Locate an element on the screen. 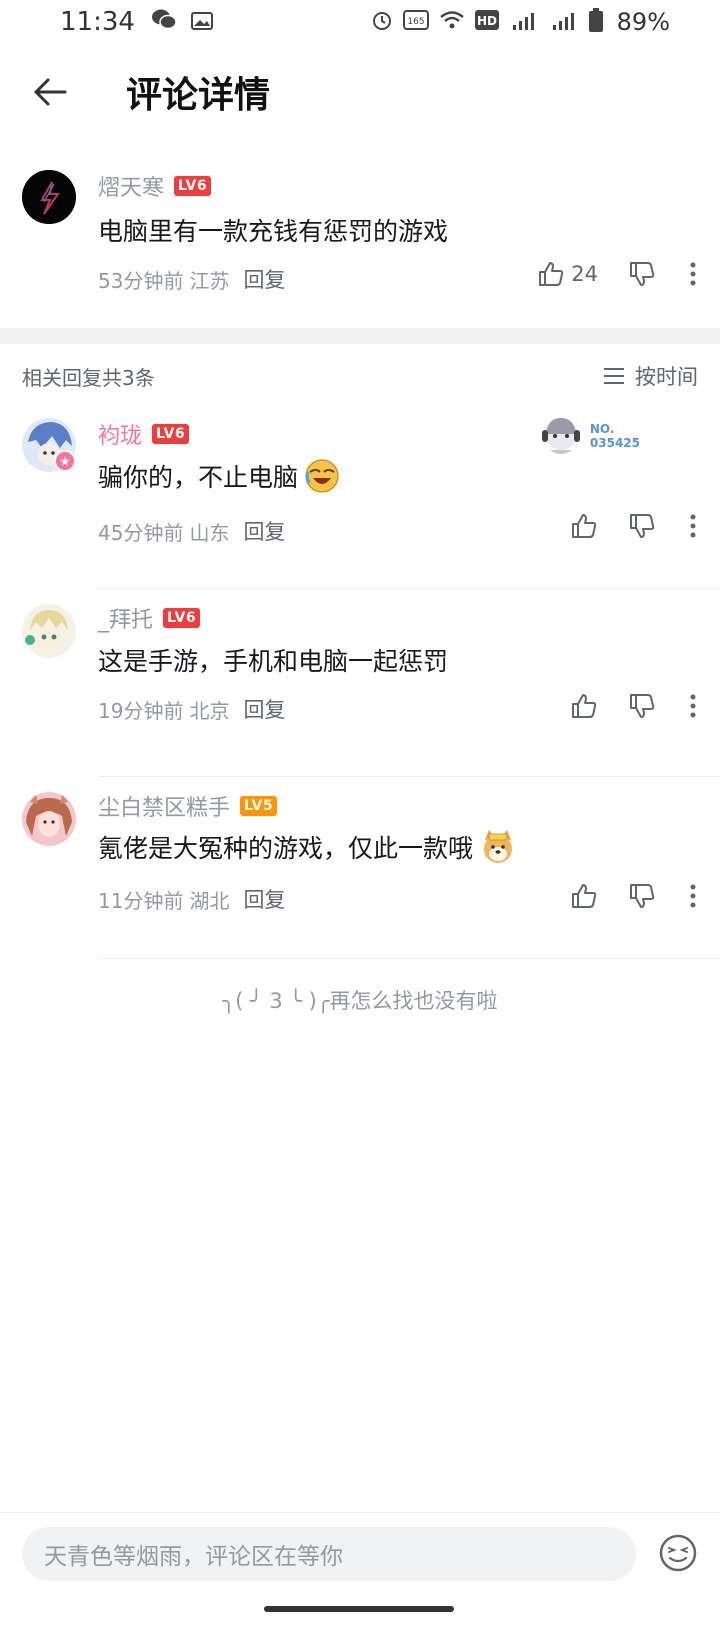 This screenshot has width=720, height=1632. arrow-left-icon is located at coordinates (50, 92).